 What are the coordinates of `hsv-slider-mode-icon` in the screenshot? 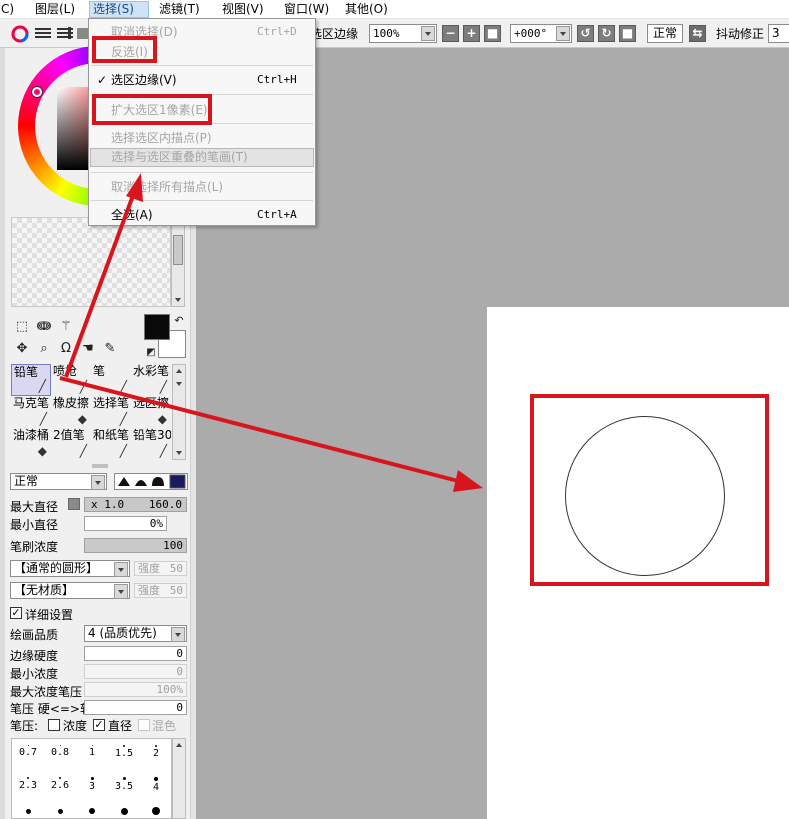 It's located at (65, 33).